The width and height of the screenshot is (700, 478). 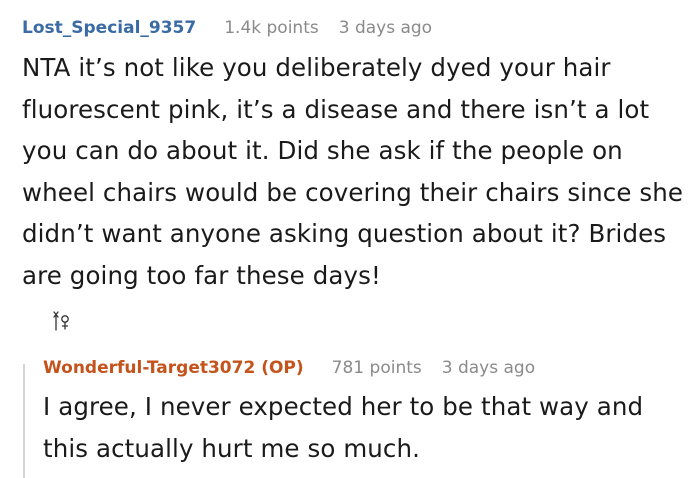 I want to click on award-icon, so click(x=61, y=322).